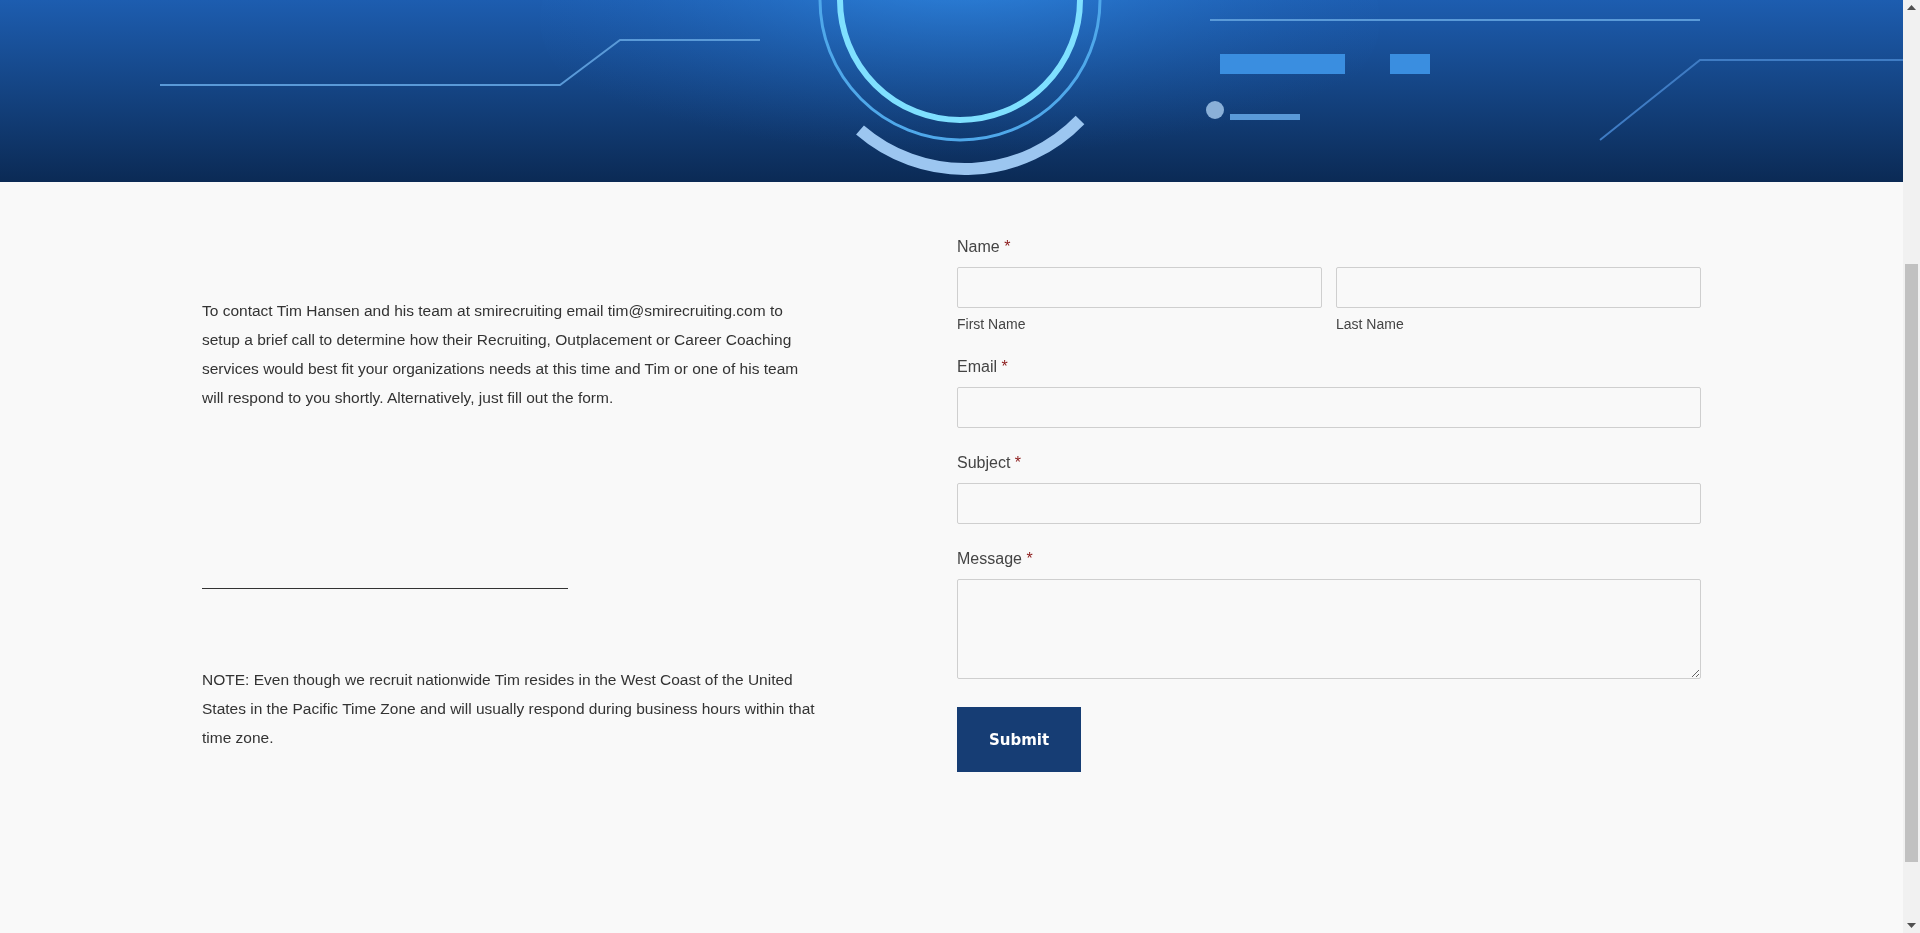  What do you see at coordinates (990, 463) in the screenshot?
I see `field-label: Subject *` at bounding box center [990, 463].